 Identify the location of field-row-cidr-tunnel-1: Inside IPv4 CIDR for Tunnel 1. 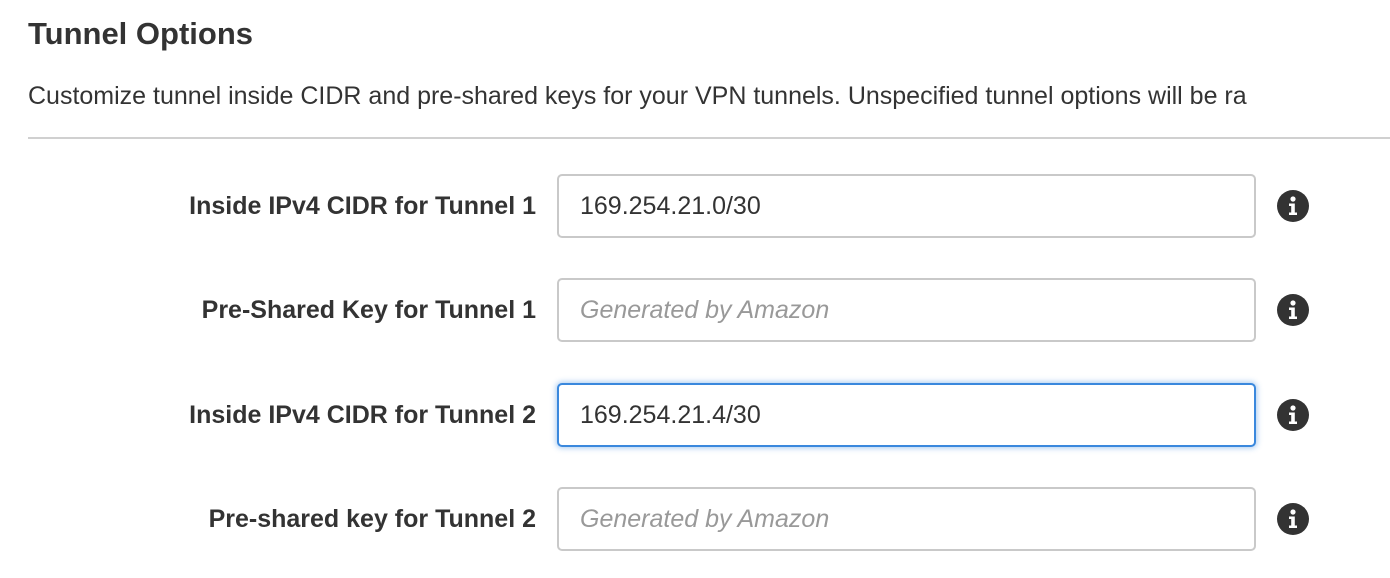
(695, 206).